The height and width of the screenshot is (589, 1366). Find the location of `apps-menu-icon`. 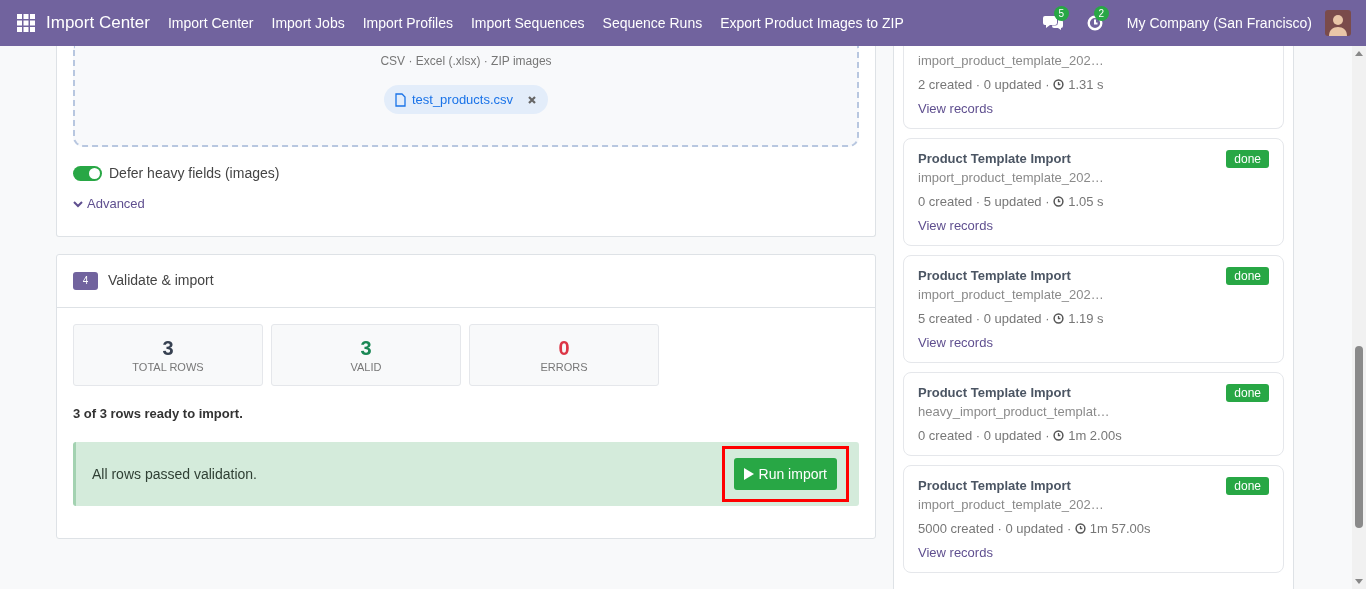

apps-menu-icon is located at coordinates (26, 23).